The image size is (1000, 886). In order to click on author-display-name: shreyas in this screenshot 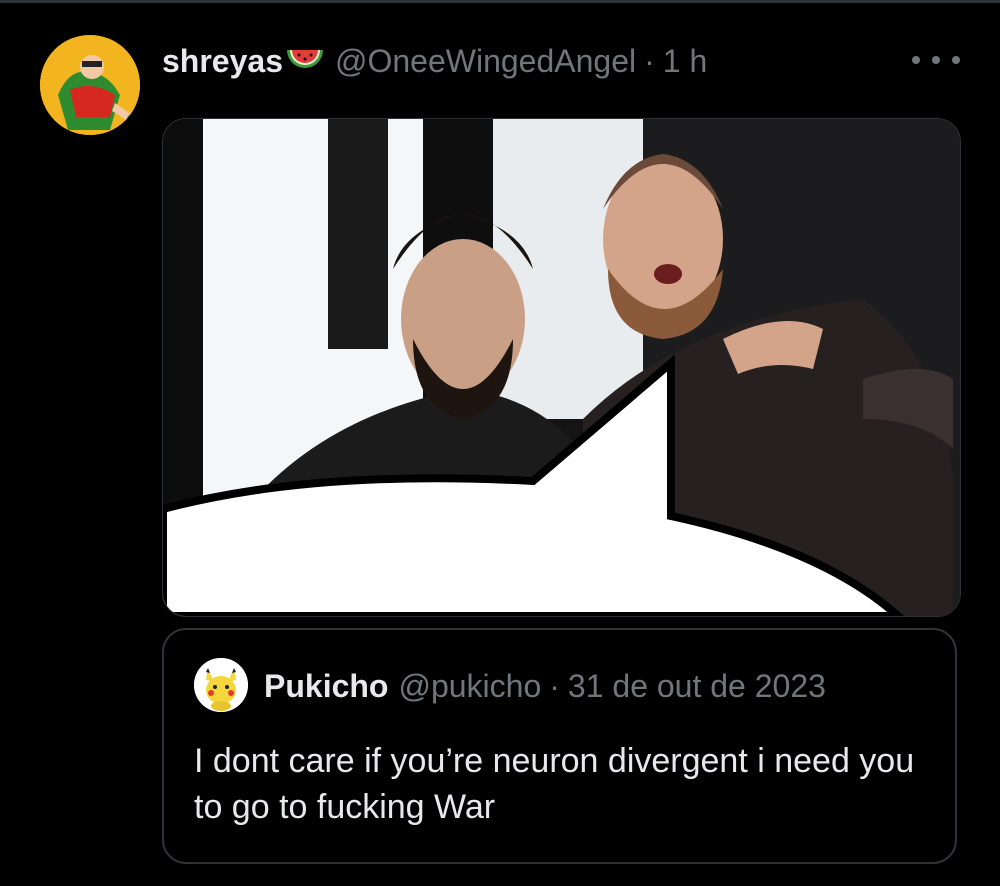, I will do `click(222, 61)`.